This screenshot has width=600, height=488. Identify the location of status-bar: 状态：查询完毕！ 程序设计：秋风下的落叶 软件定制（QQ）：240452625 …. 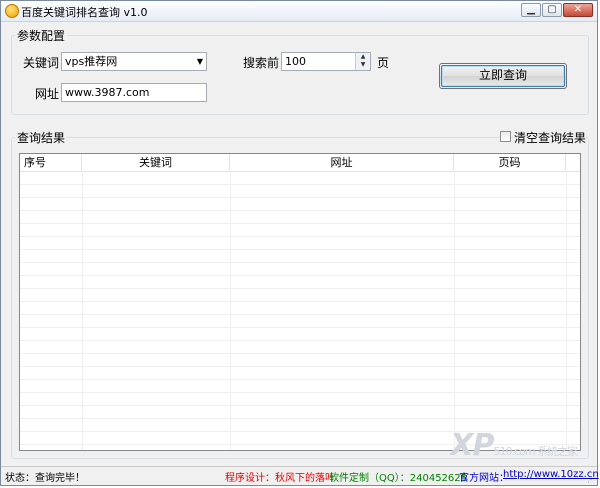
(300, 475).